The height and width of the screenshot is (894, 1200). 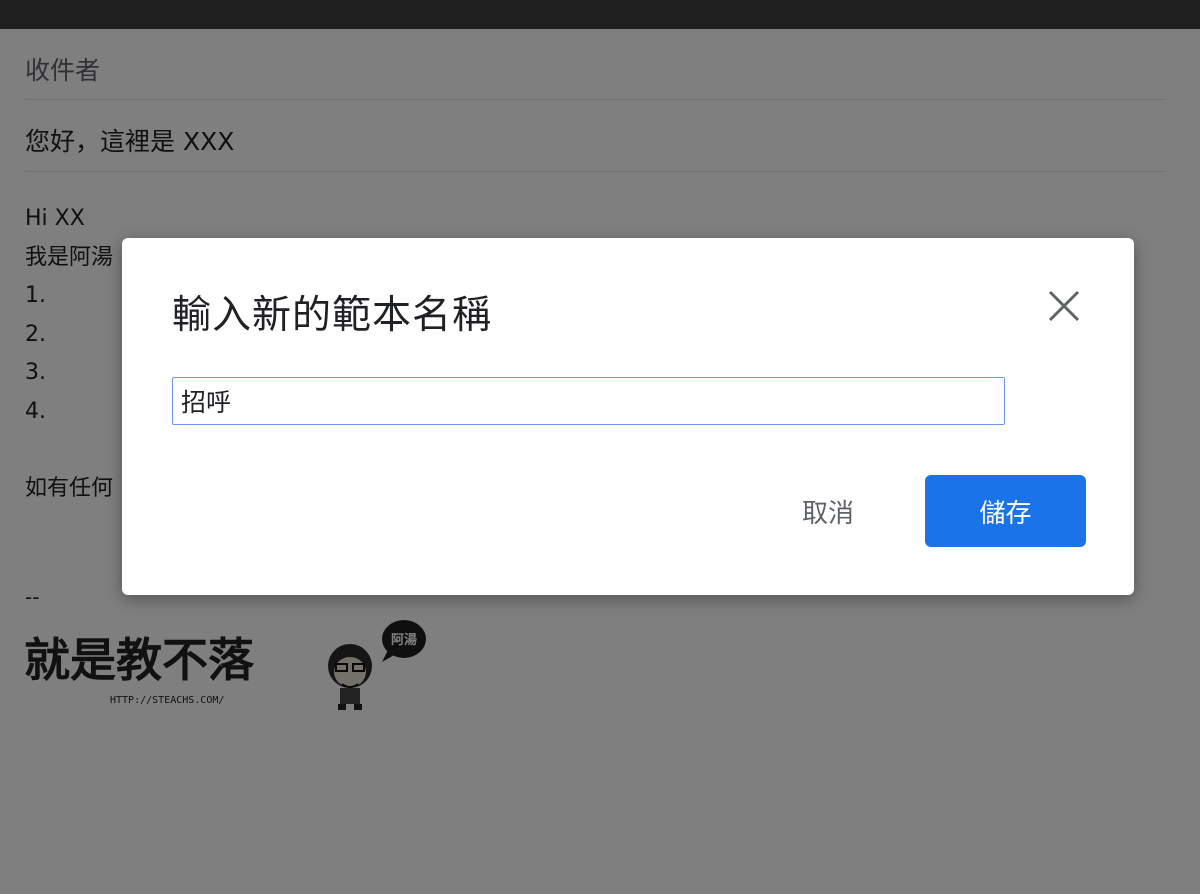 I want to click on close-icon, so click(x=1064, y=306).